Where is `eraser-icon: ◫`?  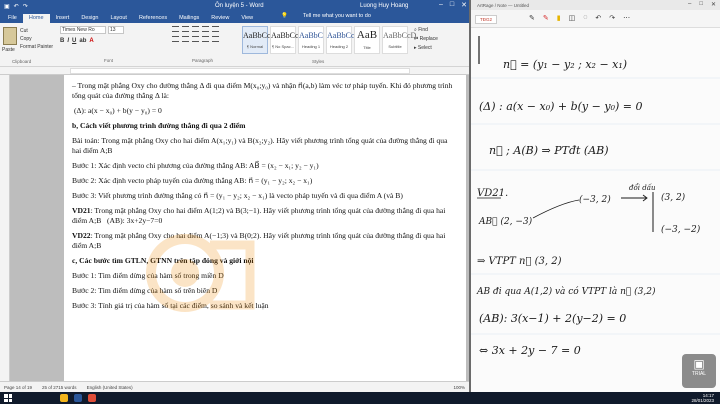 eraser-icon: ◫ is located at coordinates (572, 18).